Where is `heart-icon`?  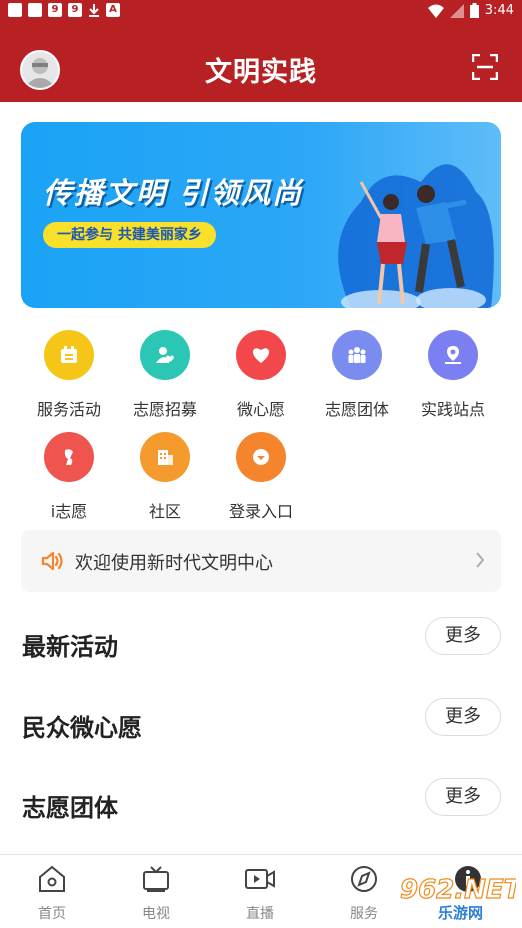
heart-icon is located at coordinates (261, 355).